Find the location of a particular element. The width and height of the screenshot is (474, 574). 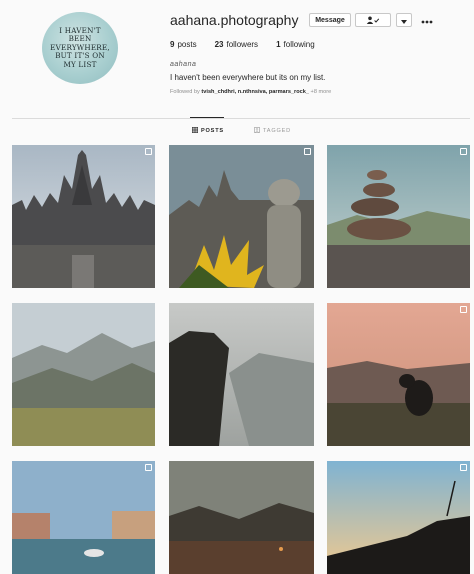

post-dusk-valley is located at coordinates (241, 517).